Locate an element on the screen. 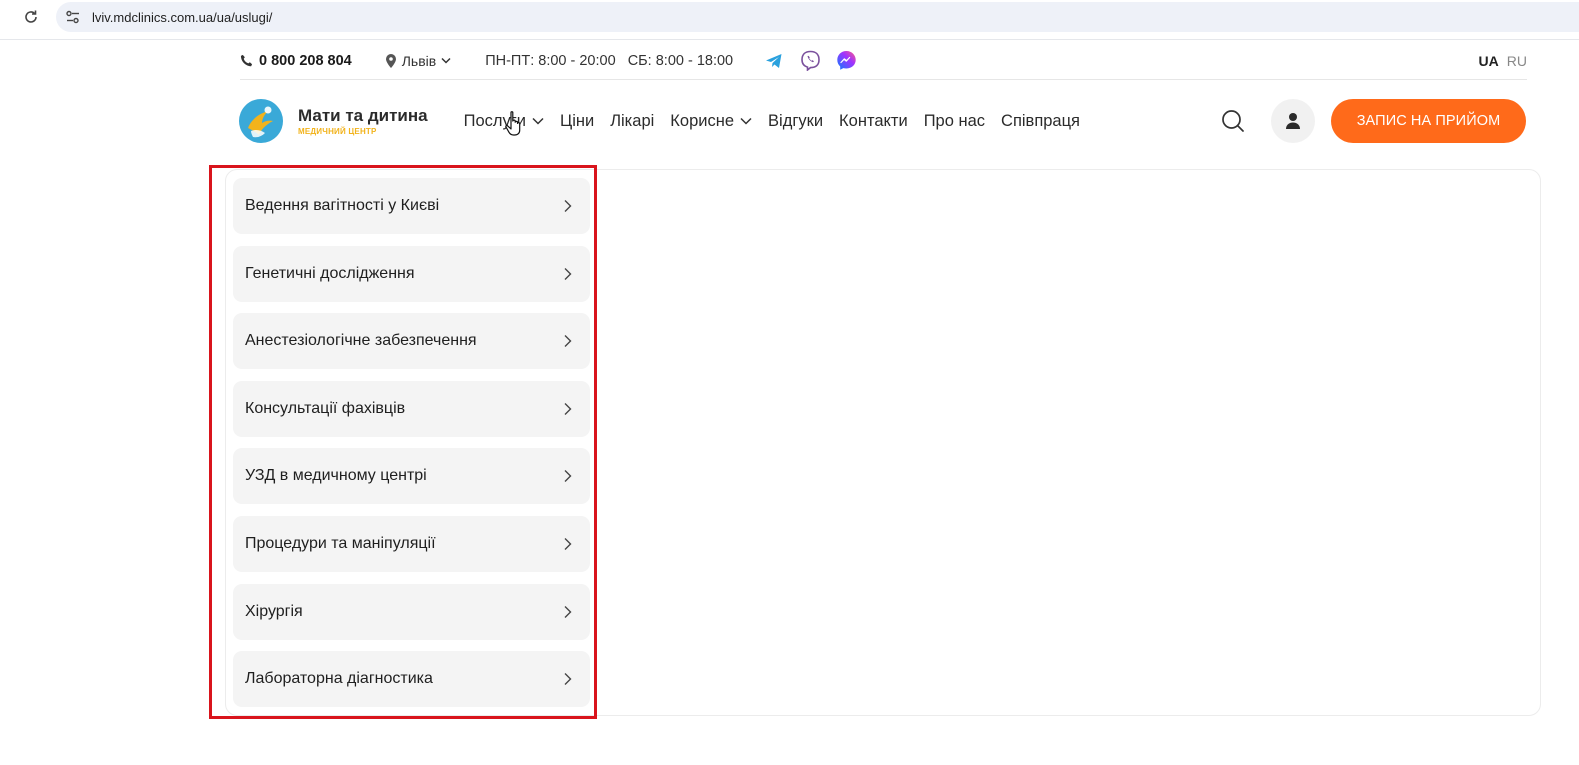 The image size is (1579, 765). messenger-icon is located at coordinates (846, 61).